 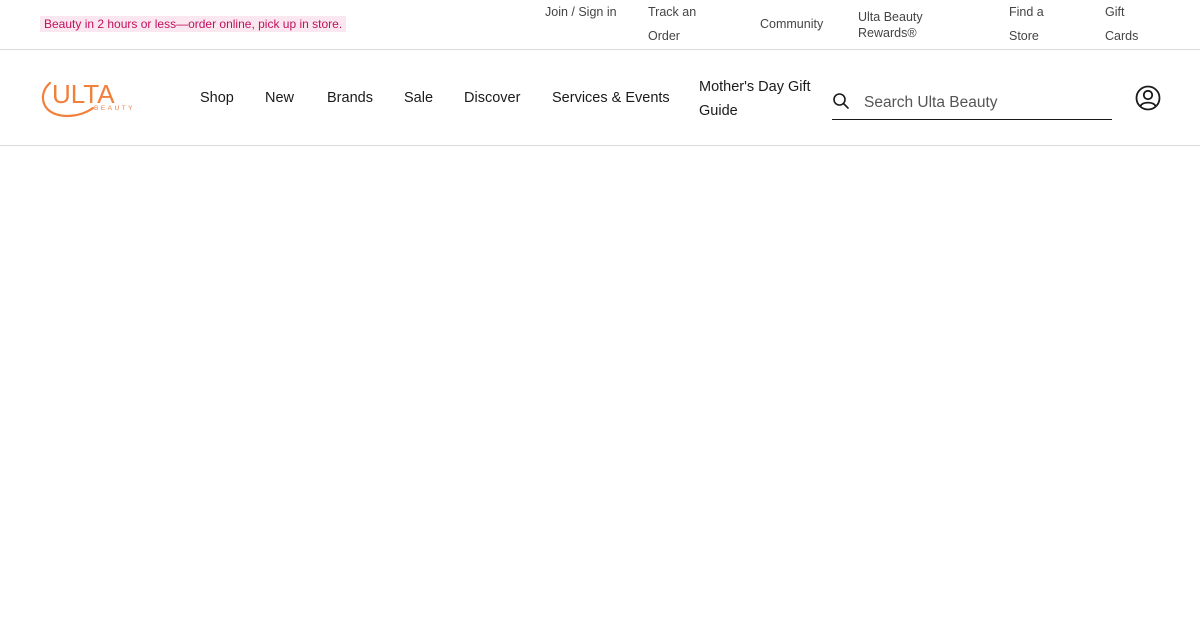 I want to click on nav-sale: Sale, so click(x=418, y=98).